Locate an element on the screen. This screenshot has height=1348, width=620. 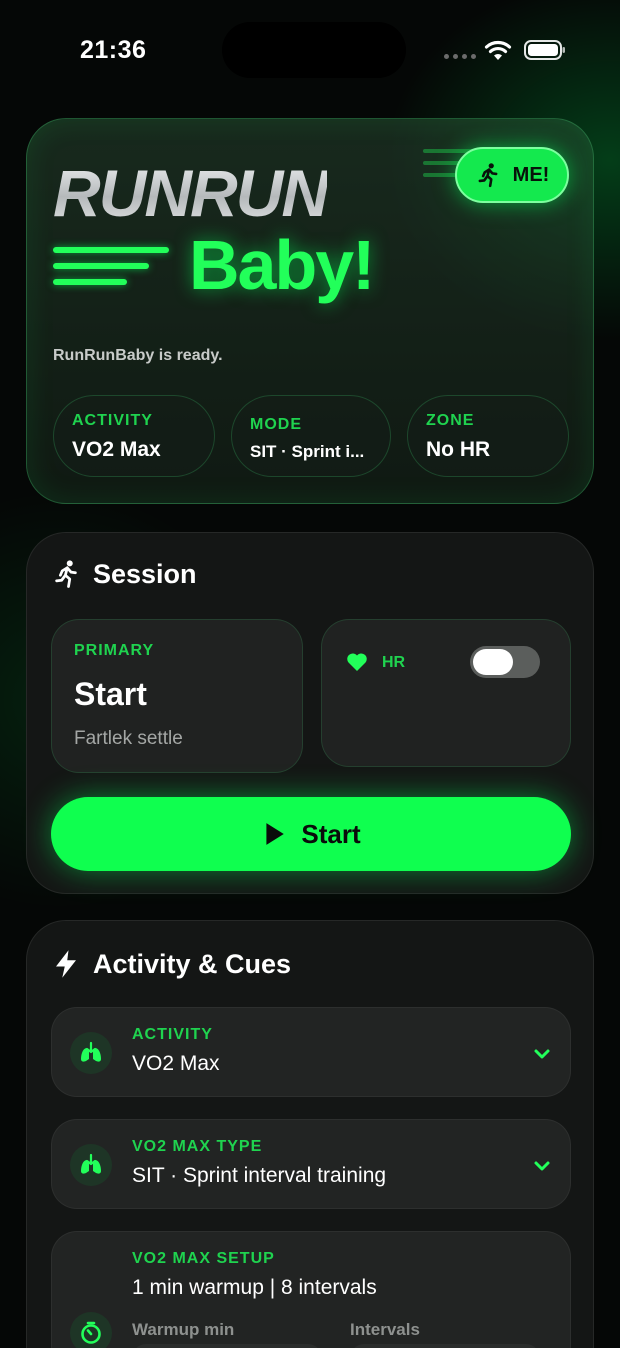
status-time: 21:36 is located at coordinates (113, 50).